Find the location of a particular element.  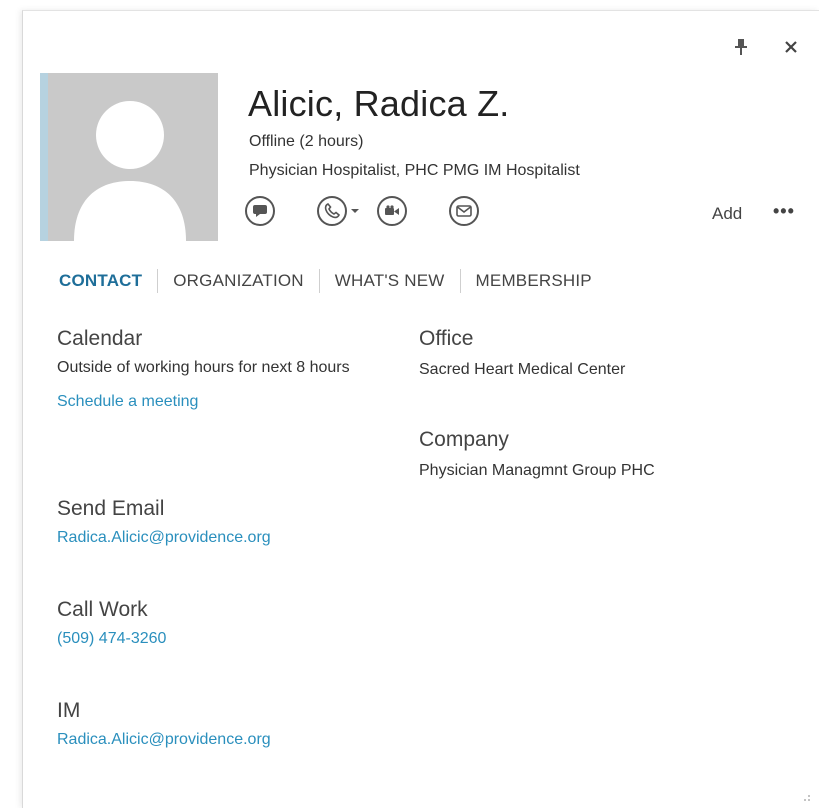

chat-icon is located at coordinates (260, 211).